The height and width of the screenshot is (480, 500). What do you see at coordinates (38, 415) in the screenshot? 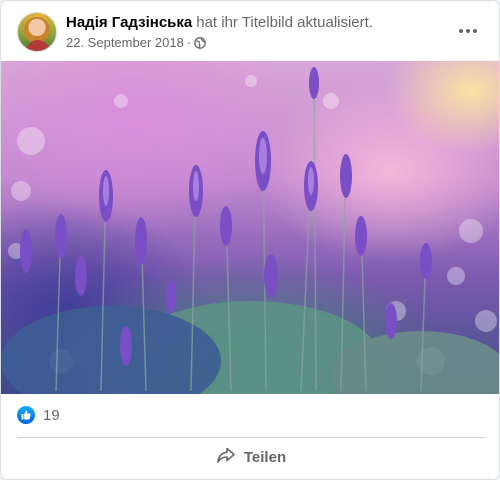
I see `reaction-summary: 19` at bounding box center [38, 415].